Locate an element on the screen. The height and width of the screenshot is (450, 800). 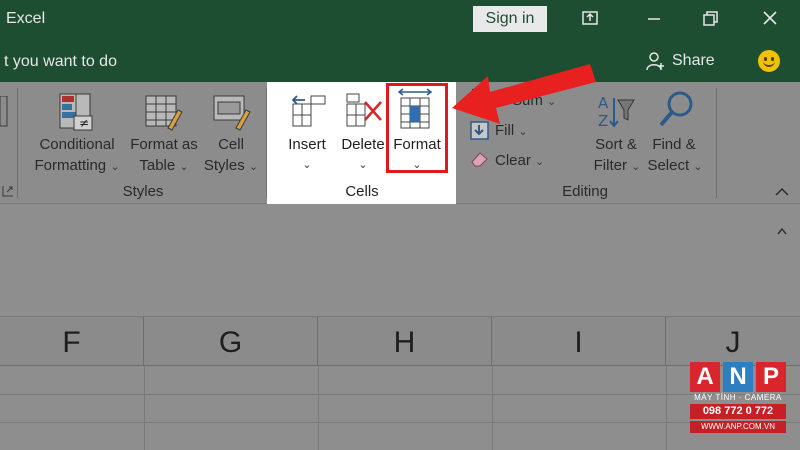
magnifier-icon is located at coordinates (676, 109).